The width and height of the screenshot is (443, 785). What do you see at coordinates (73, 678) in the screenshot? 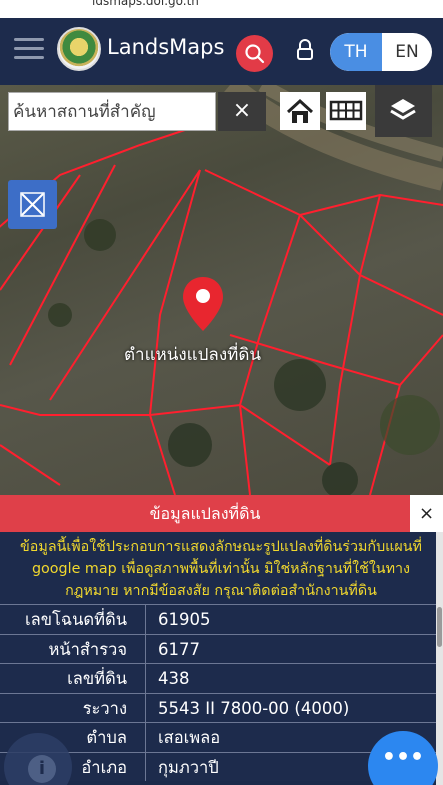
I see `row-key: เลขที่ดิน` at bounding box center [73, 678].